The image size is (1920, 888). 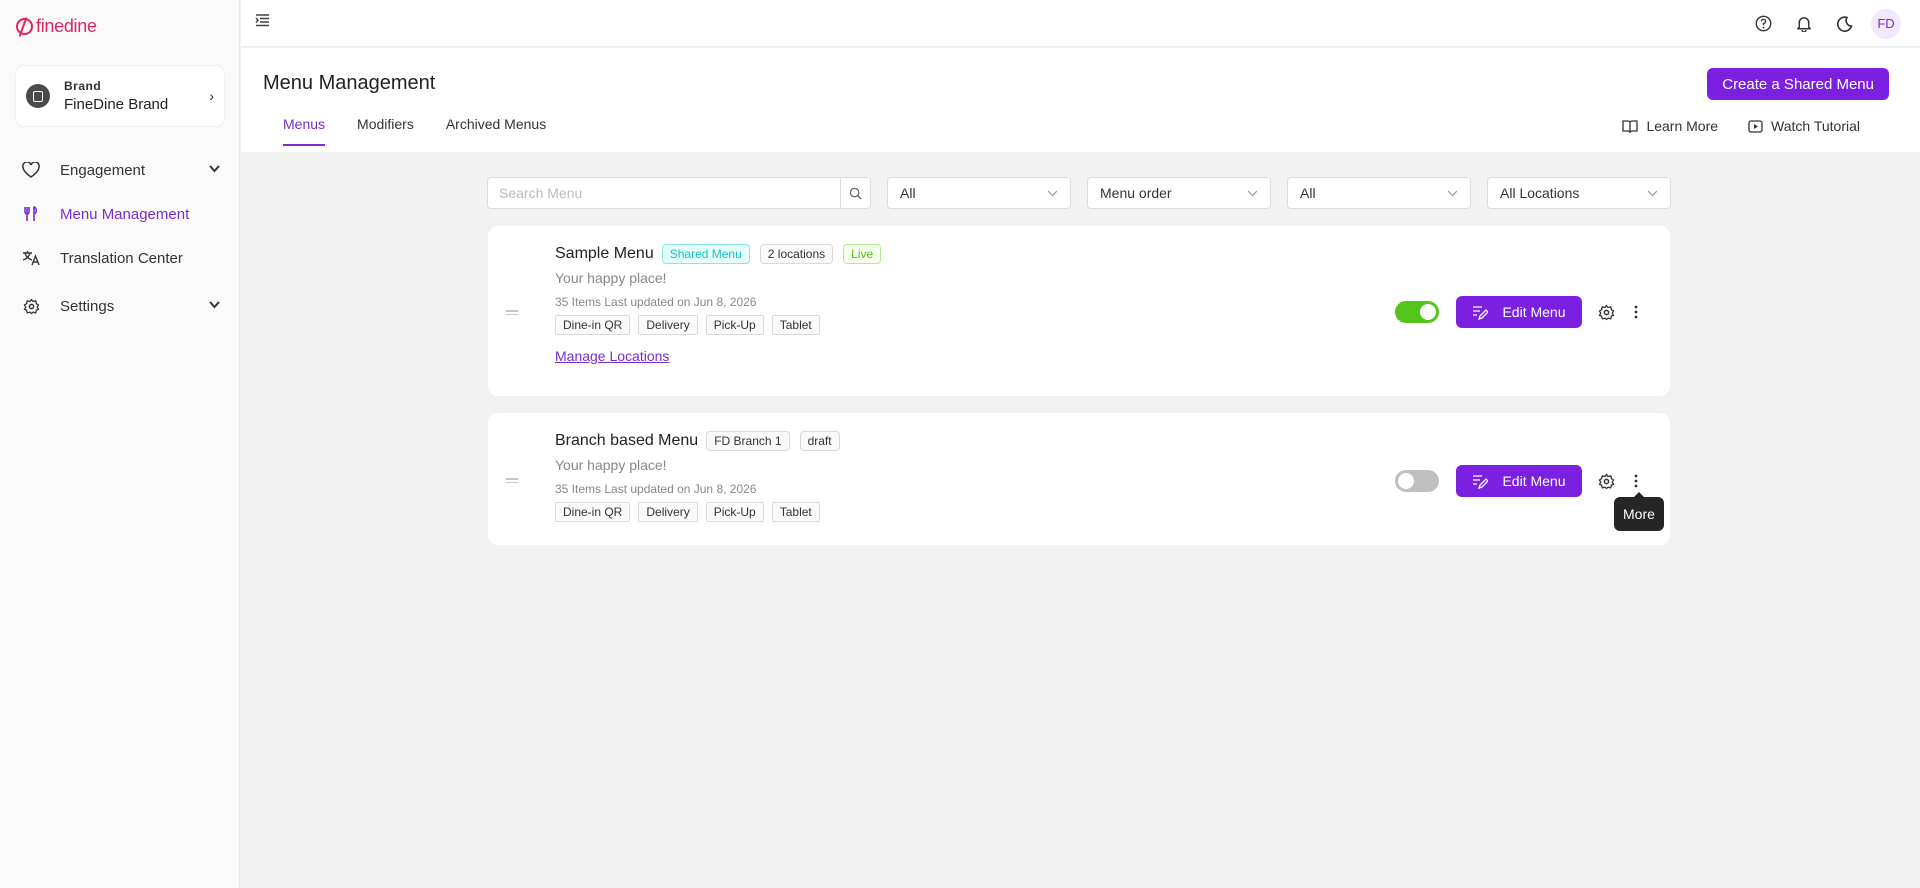 I want to click on collapse-sidebar-icon, so click(x=263, y=22).